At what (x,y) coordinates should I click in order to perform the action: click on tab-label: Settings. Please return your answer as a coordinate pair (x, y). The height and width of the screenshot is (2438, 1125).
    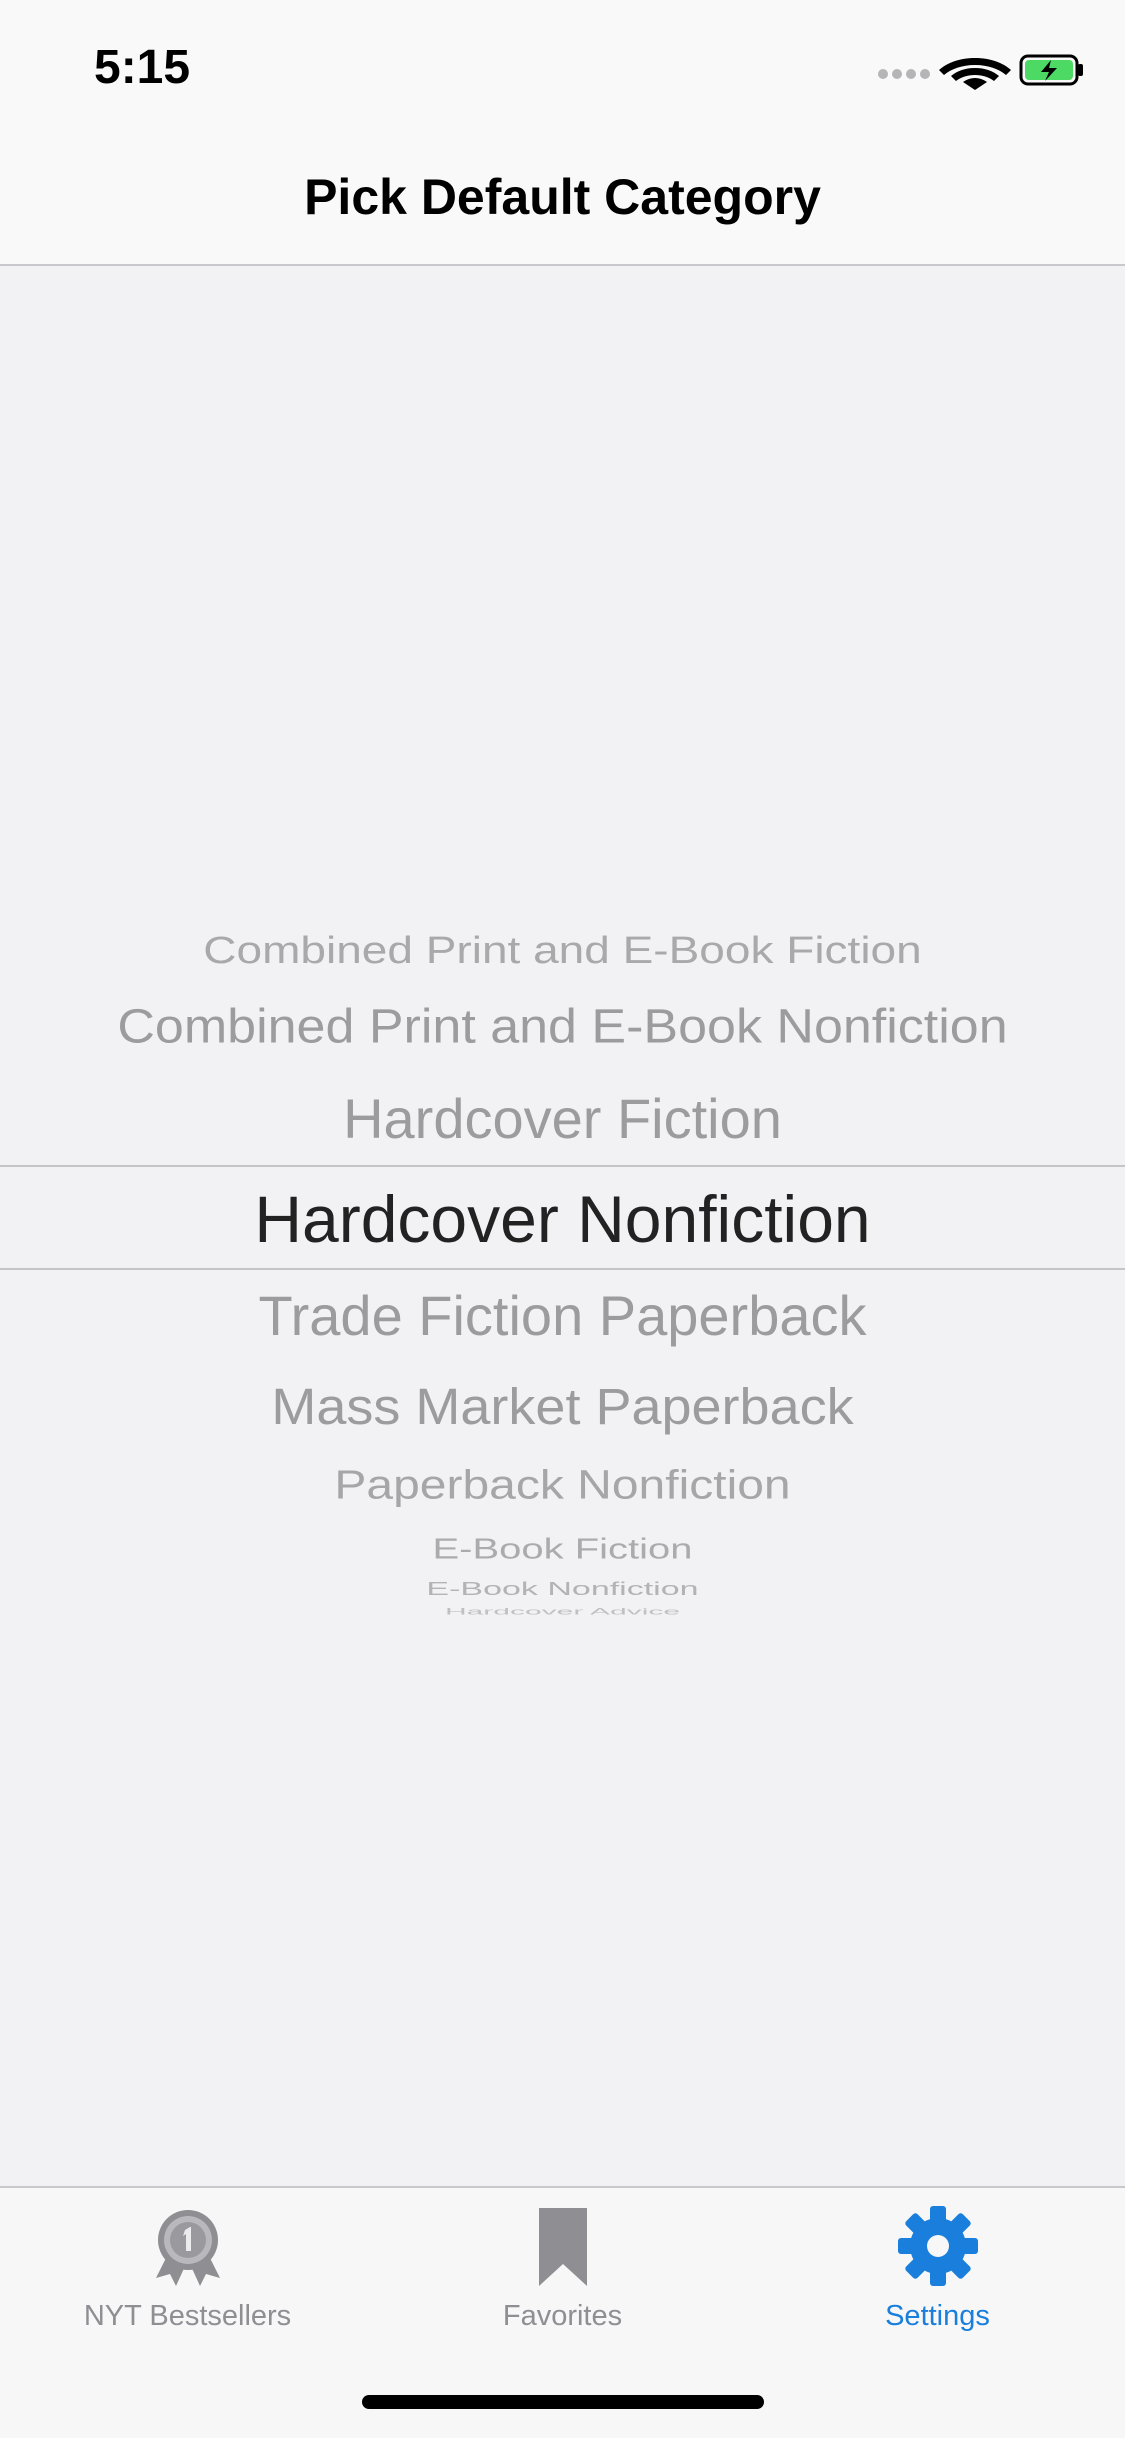
    Looking at the image, I should click on (937, 2316).